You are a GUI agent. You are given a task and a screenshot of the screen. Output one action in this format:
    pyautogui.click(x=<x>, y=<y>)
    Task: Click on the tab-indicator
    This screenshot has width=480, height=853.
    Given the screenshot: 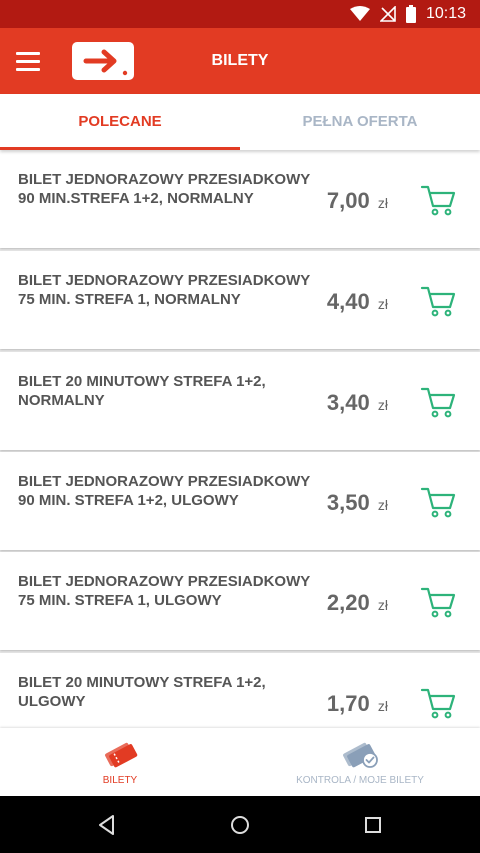 What is the action you would take?
    pyautogui.click(x=120, y=148)
    